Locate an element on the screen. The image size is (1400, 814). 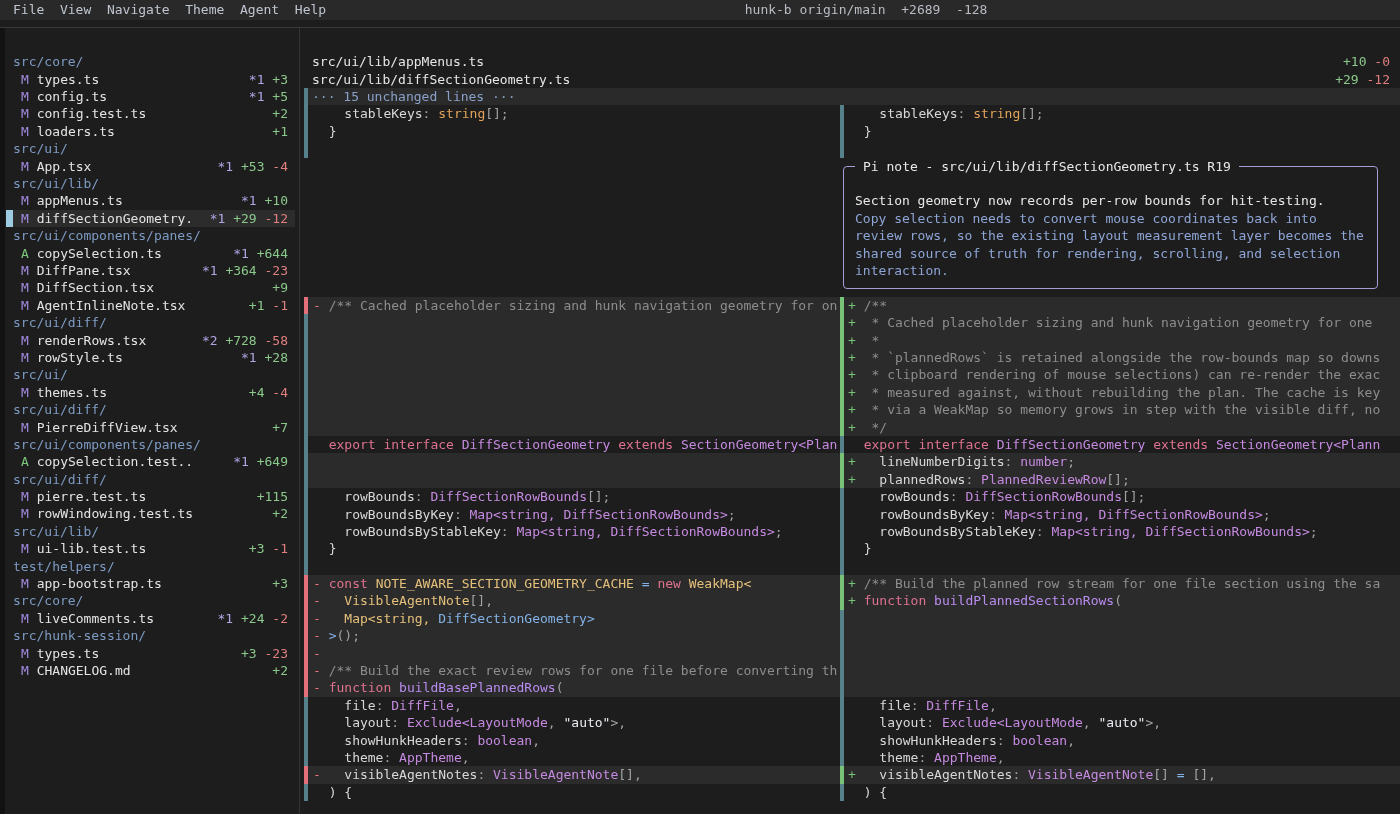
file-name: copySelection.ts is located at coordinates (99, 253).